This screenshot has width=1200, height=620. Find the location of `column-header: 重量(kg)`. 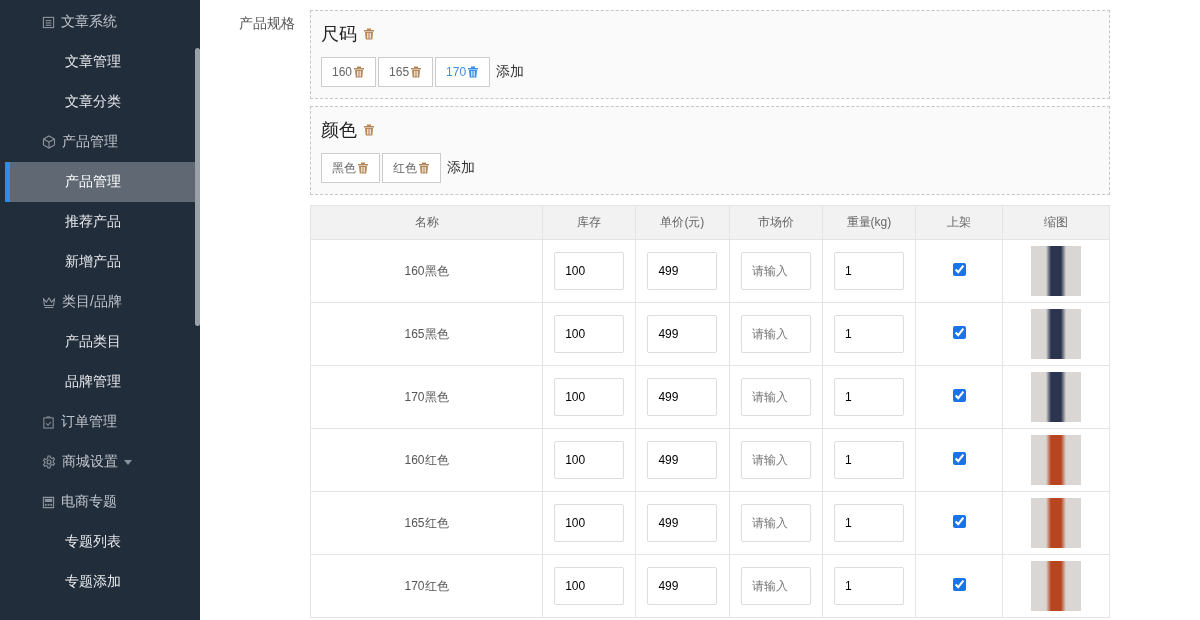

column-header: 重量(kg) is located at coordinates (869, 222).